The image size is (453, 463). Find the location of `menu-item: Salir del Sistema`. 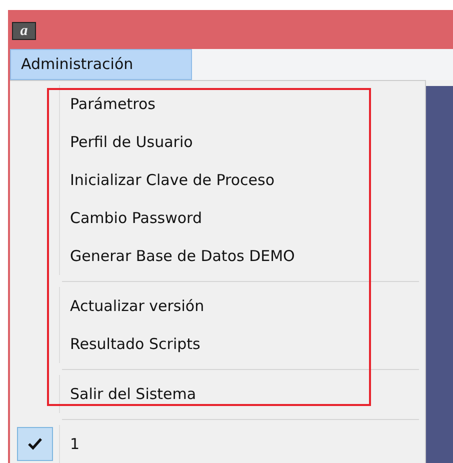

menu-item: Salir del Sistema is located at coordinates (133, 394).